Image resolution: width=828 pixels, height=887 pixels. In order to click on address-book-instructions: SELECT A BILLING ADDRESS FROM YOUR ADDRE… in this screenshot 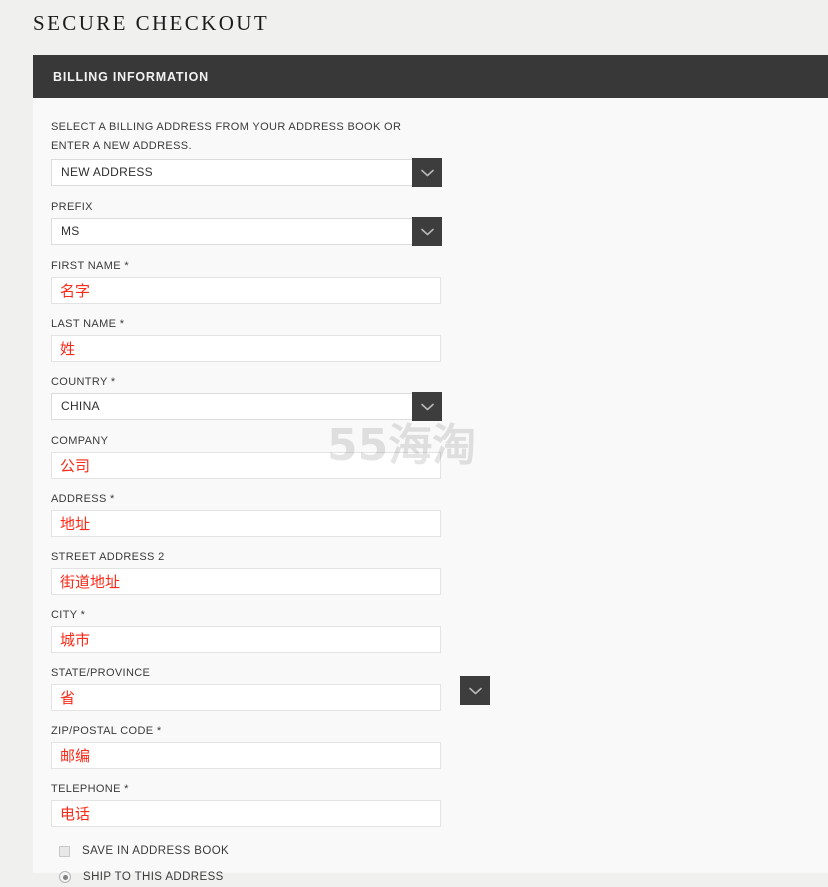, I will do `click(226, 136)`.